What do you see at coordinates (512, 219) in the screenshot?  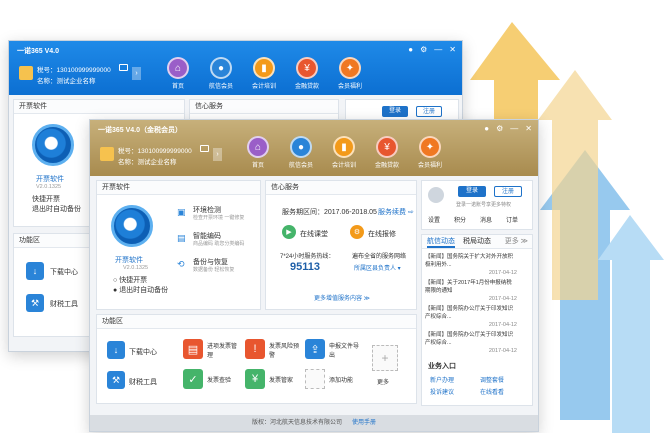 I see `orders-link: 订单` at bounding box center [512, 219].